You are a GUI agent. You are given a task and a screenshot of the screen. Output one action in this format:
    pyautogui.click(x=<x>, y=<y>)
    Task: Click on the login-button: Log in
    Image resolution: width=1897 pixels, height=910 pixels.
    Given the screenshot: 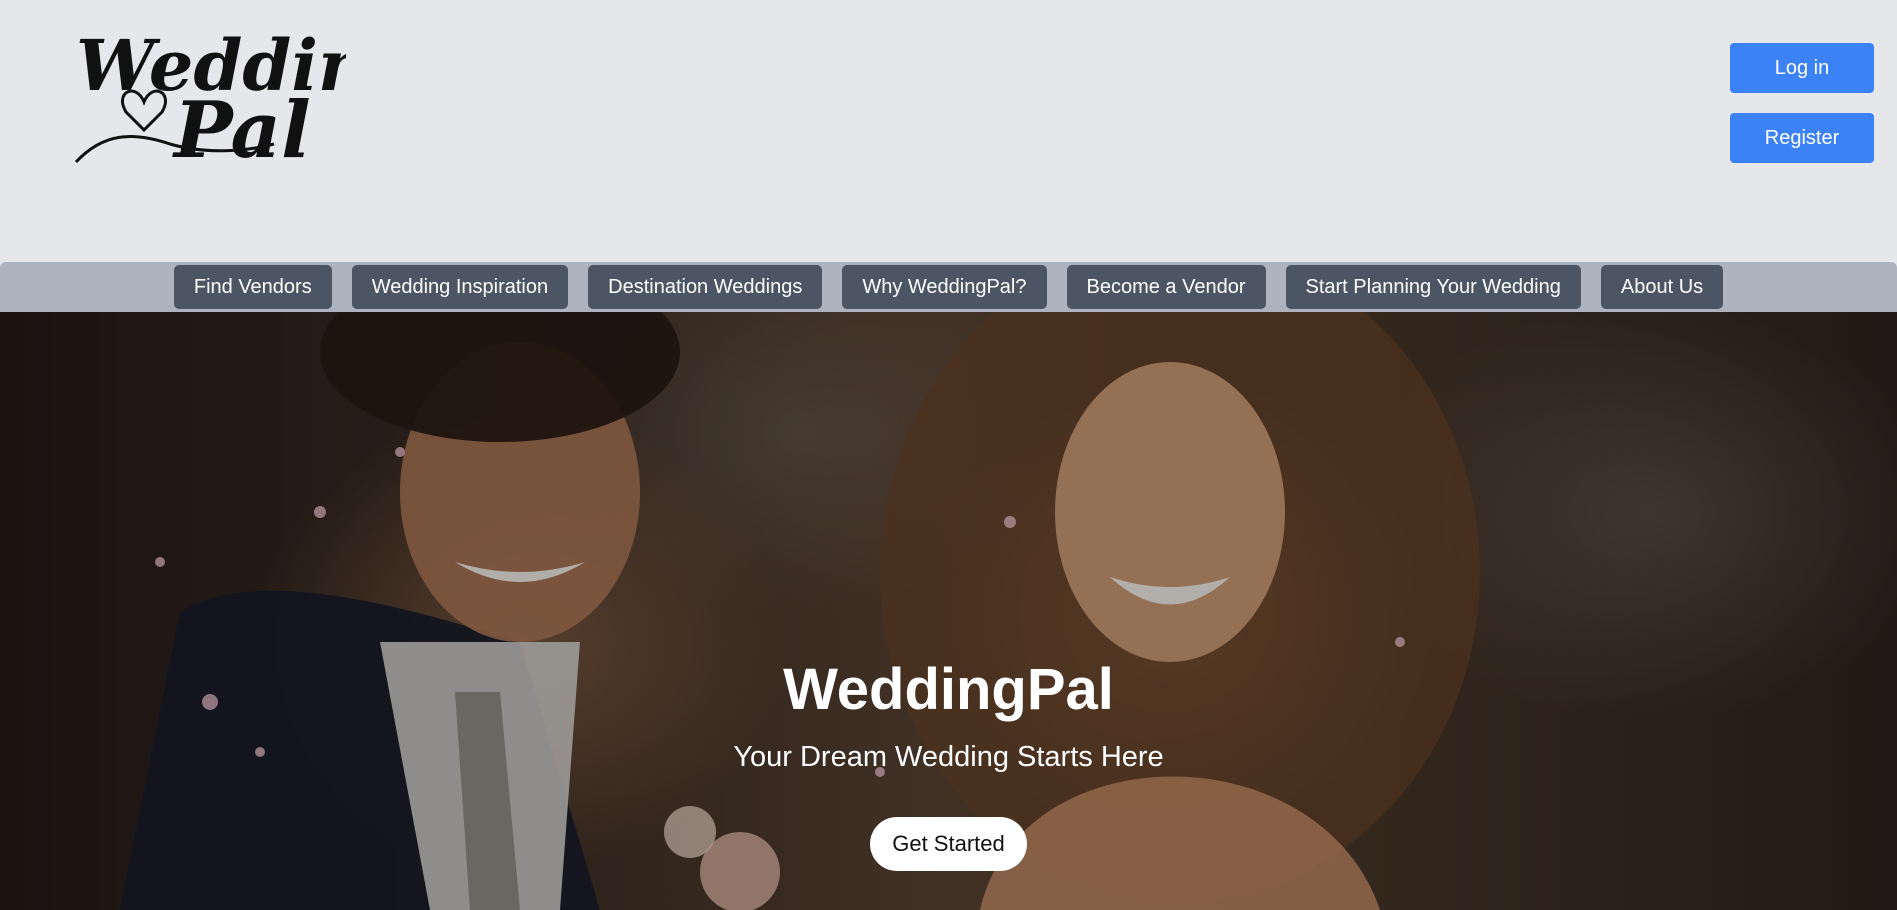 What is the action you would take?
    pyautogui.click(x=1802, y=68)
    